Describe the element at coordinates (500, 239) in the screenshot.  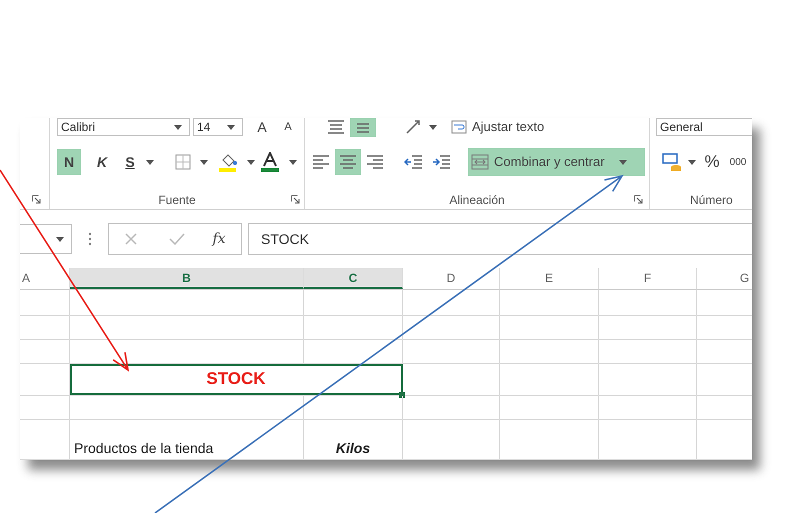
I see `formula-field: STOCK` at that location.